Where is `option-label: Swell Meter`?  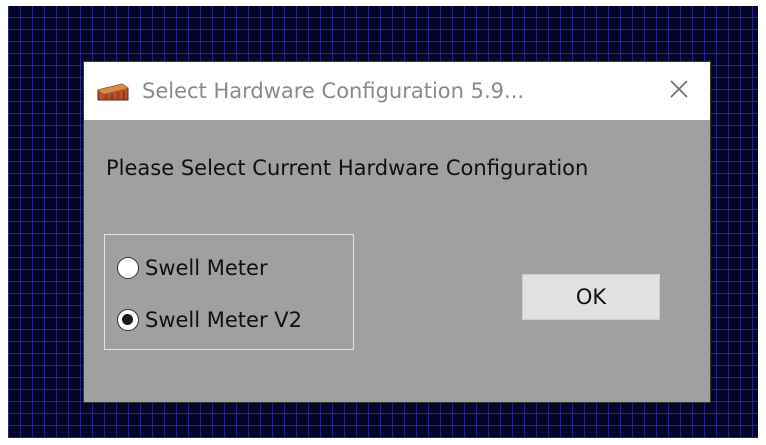 option-label: Swell Meter is located at coordinates (206, 268).